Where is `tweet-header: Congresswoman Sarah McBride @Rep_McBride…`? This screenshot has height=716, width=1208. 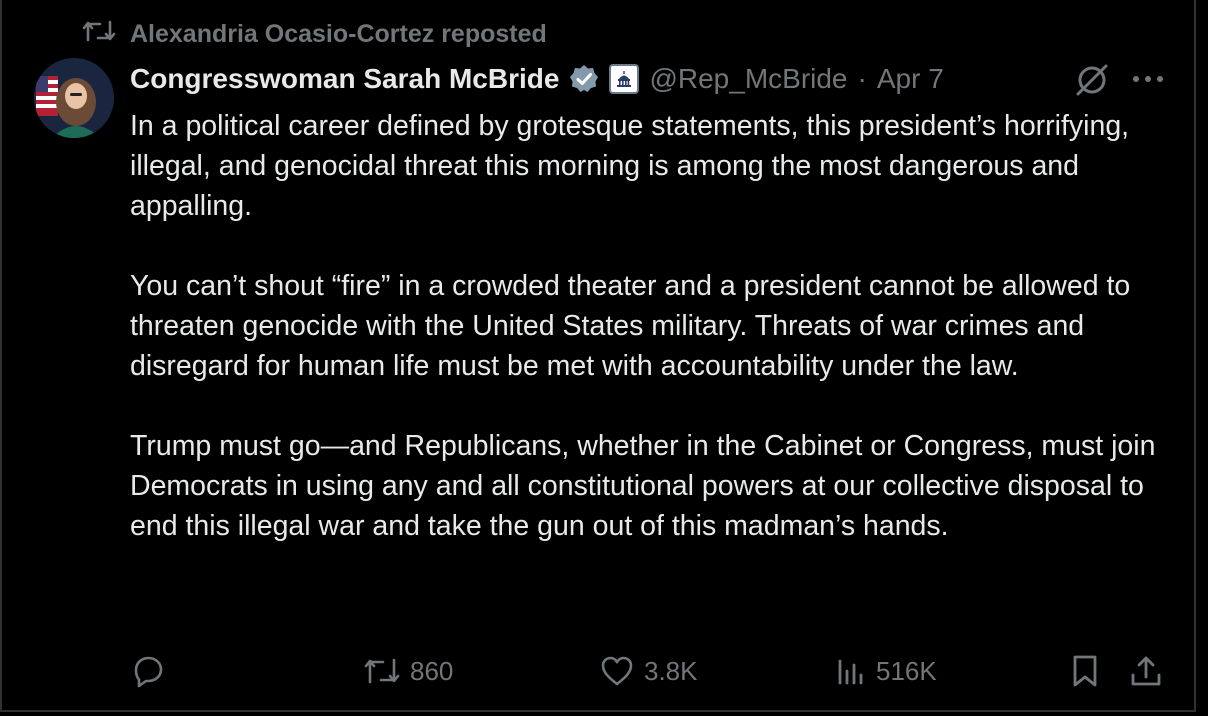 tweet-header: Congresswoman Sarah McBride @Rep_McBride… is located at coordinates (537, 79).